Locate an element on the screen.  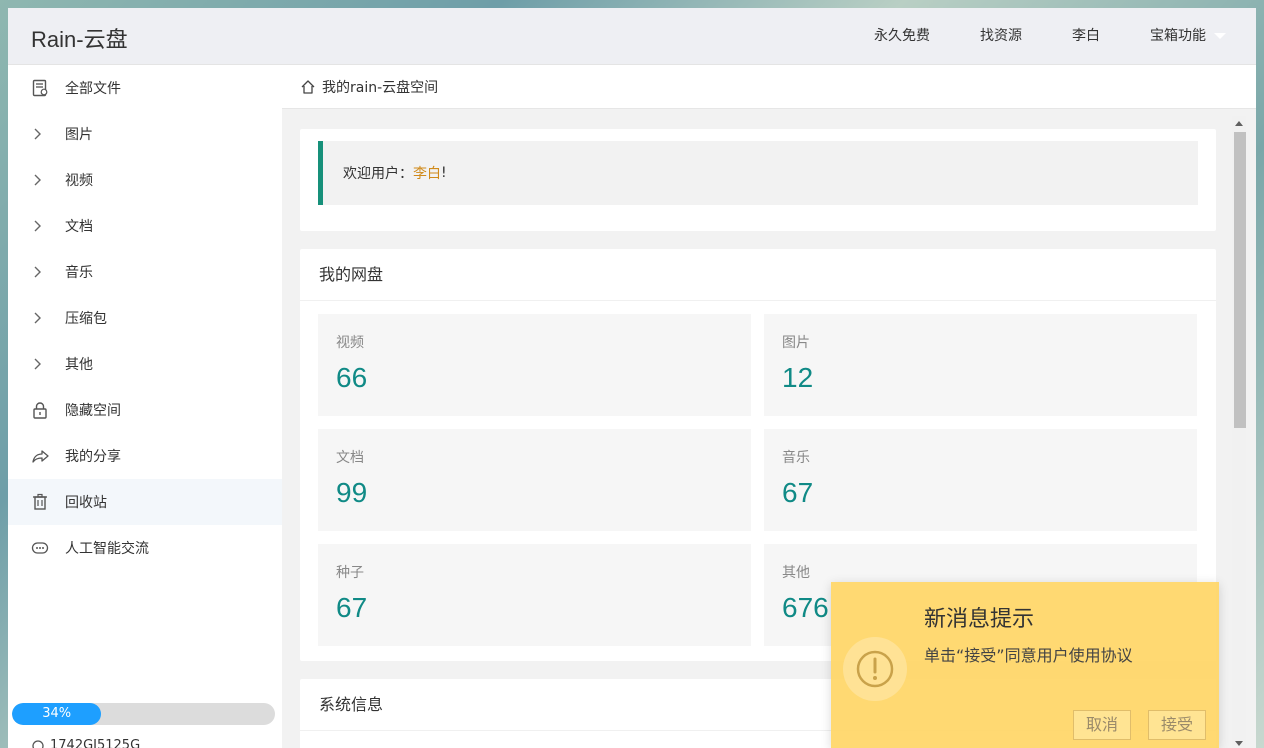
breadcrumb: 我的rain-云盘空间 is located at coordinates (769, 87).